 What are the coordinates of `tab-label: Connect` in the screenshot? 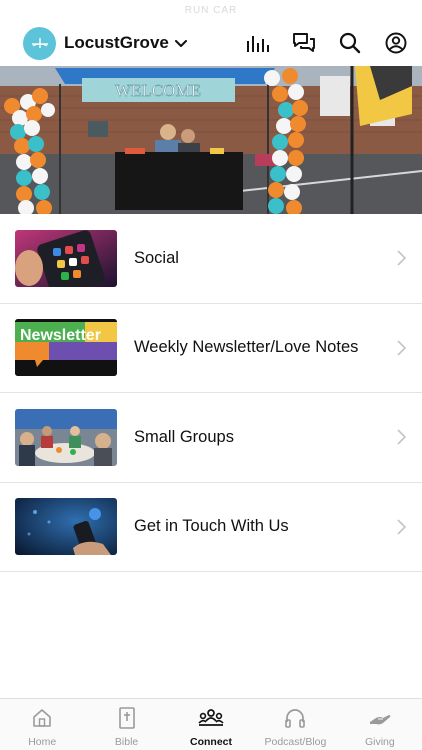 It's located at (211, 742).